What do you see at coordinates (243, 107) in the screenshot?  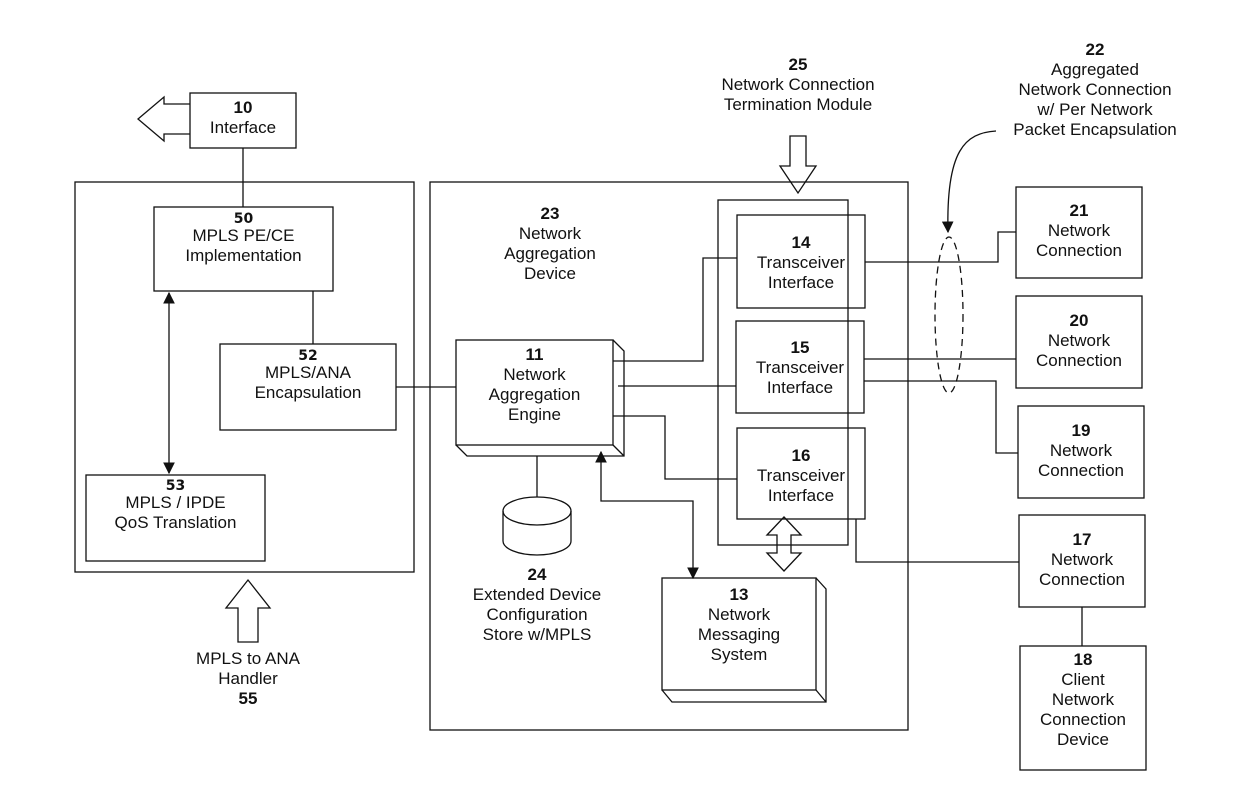 I see `interface-number: 10` at bounding box center [243, 107].